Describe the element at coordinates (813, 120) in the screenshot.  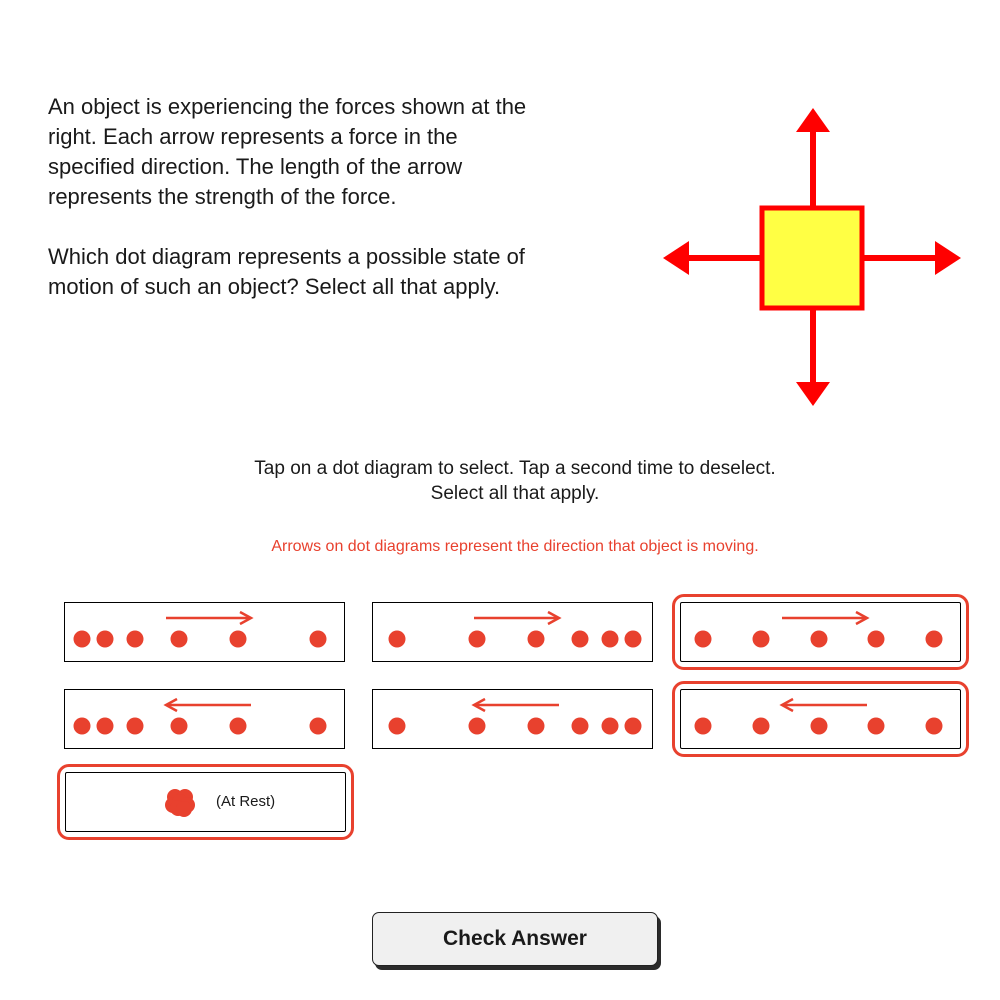
I see `force-arrowhead-up` at that location.